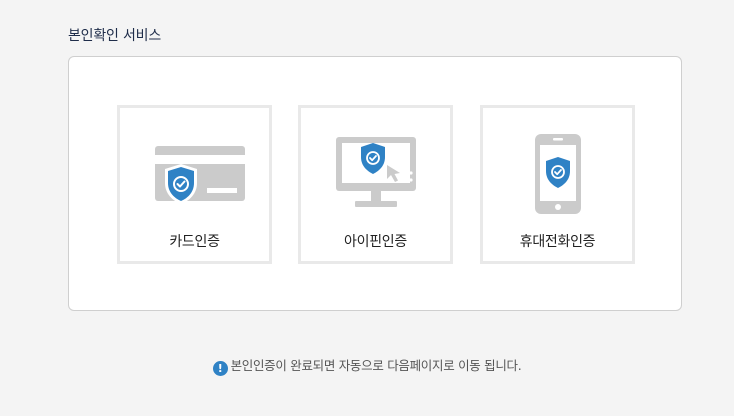 This screenshot has height=416, width=734. I want to click on info-icon: !, so click(220, 368).